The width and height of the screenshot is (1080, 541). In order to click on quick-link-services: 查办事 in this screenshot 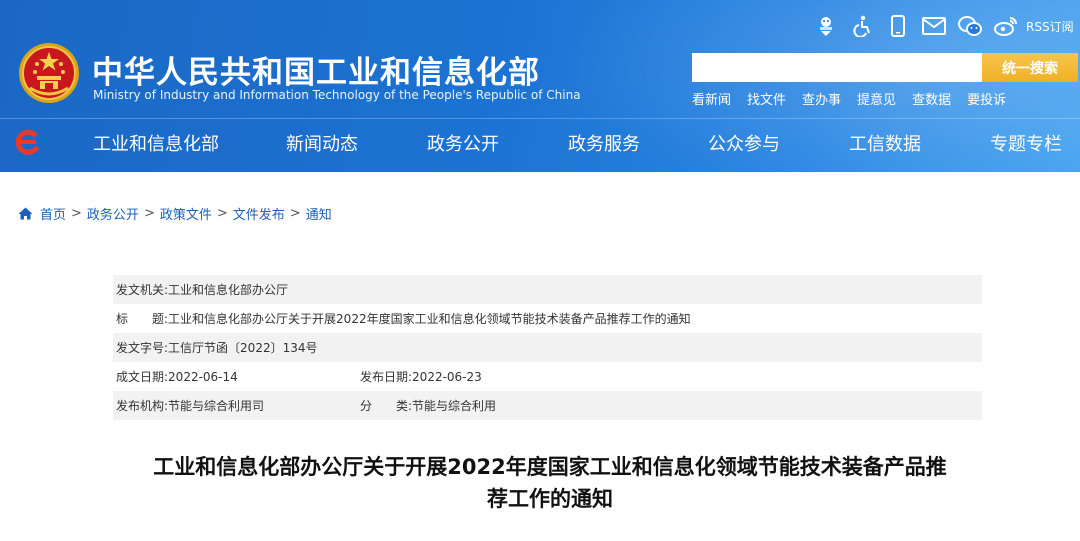, I will do `click(821, 98)`.